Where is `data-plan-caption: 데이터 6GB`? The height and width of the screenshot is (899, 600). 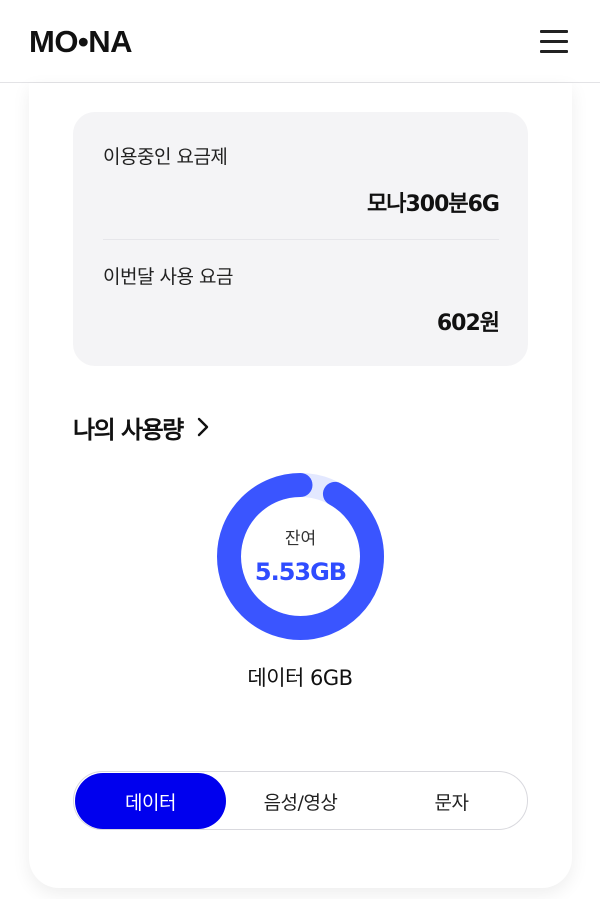 data-plan-caption: 데이터 6GB is located at coordinates (300, 678).